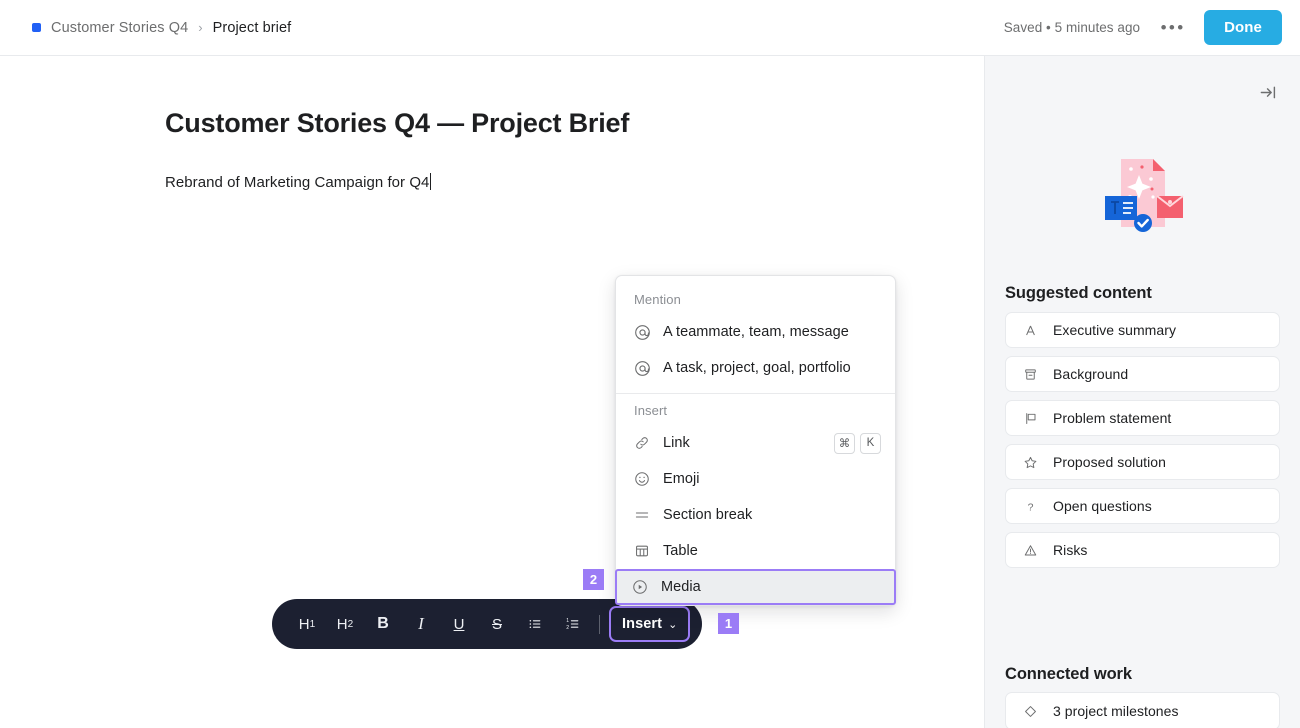 Image resolution: width=1300 pixels, height=728 pixels. Describe the element at coordinates (567, 628) in the screenshot. I see `svg-text: 2` at that location.